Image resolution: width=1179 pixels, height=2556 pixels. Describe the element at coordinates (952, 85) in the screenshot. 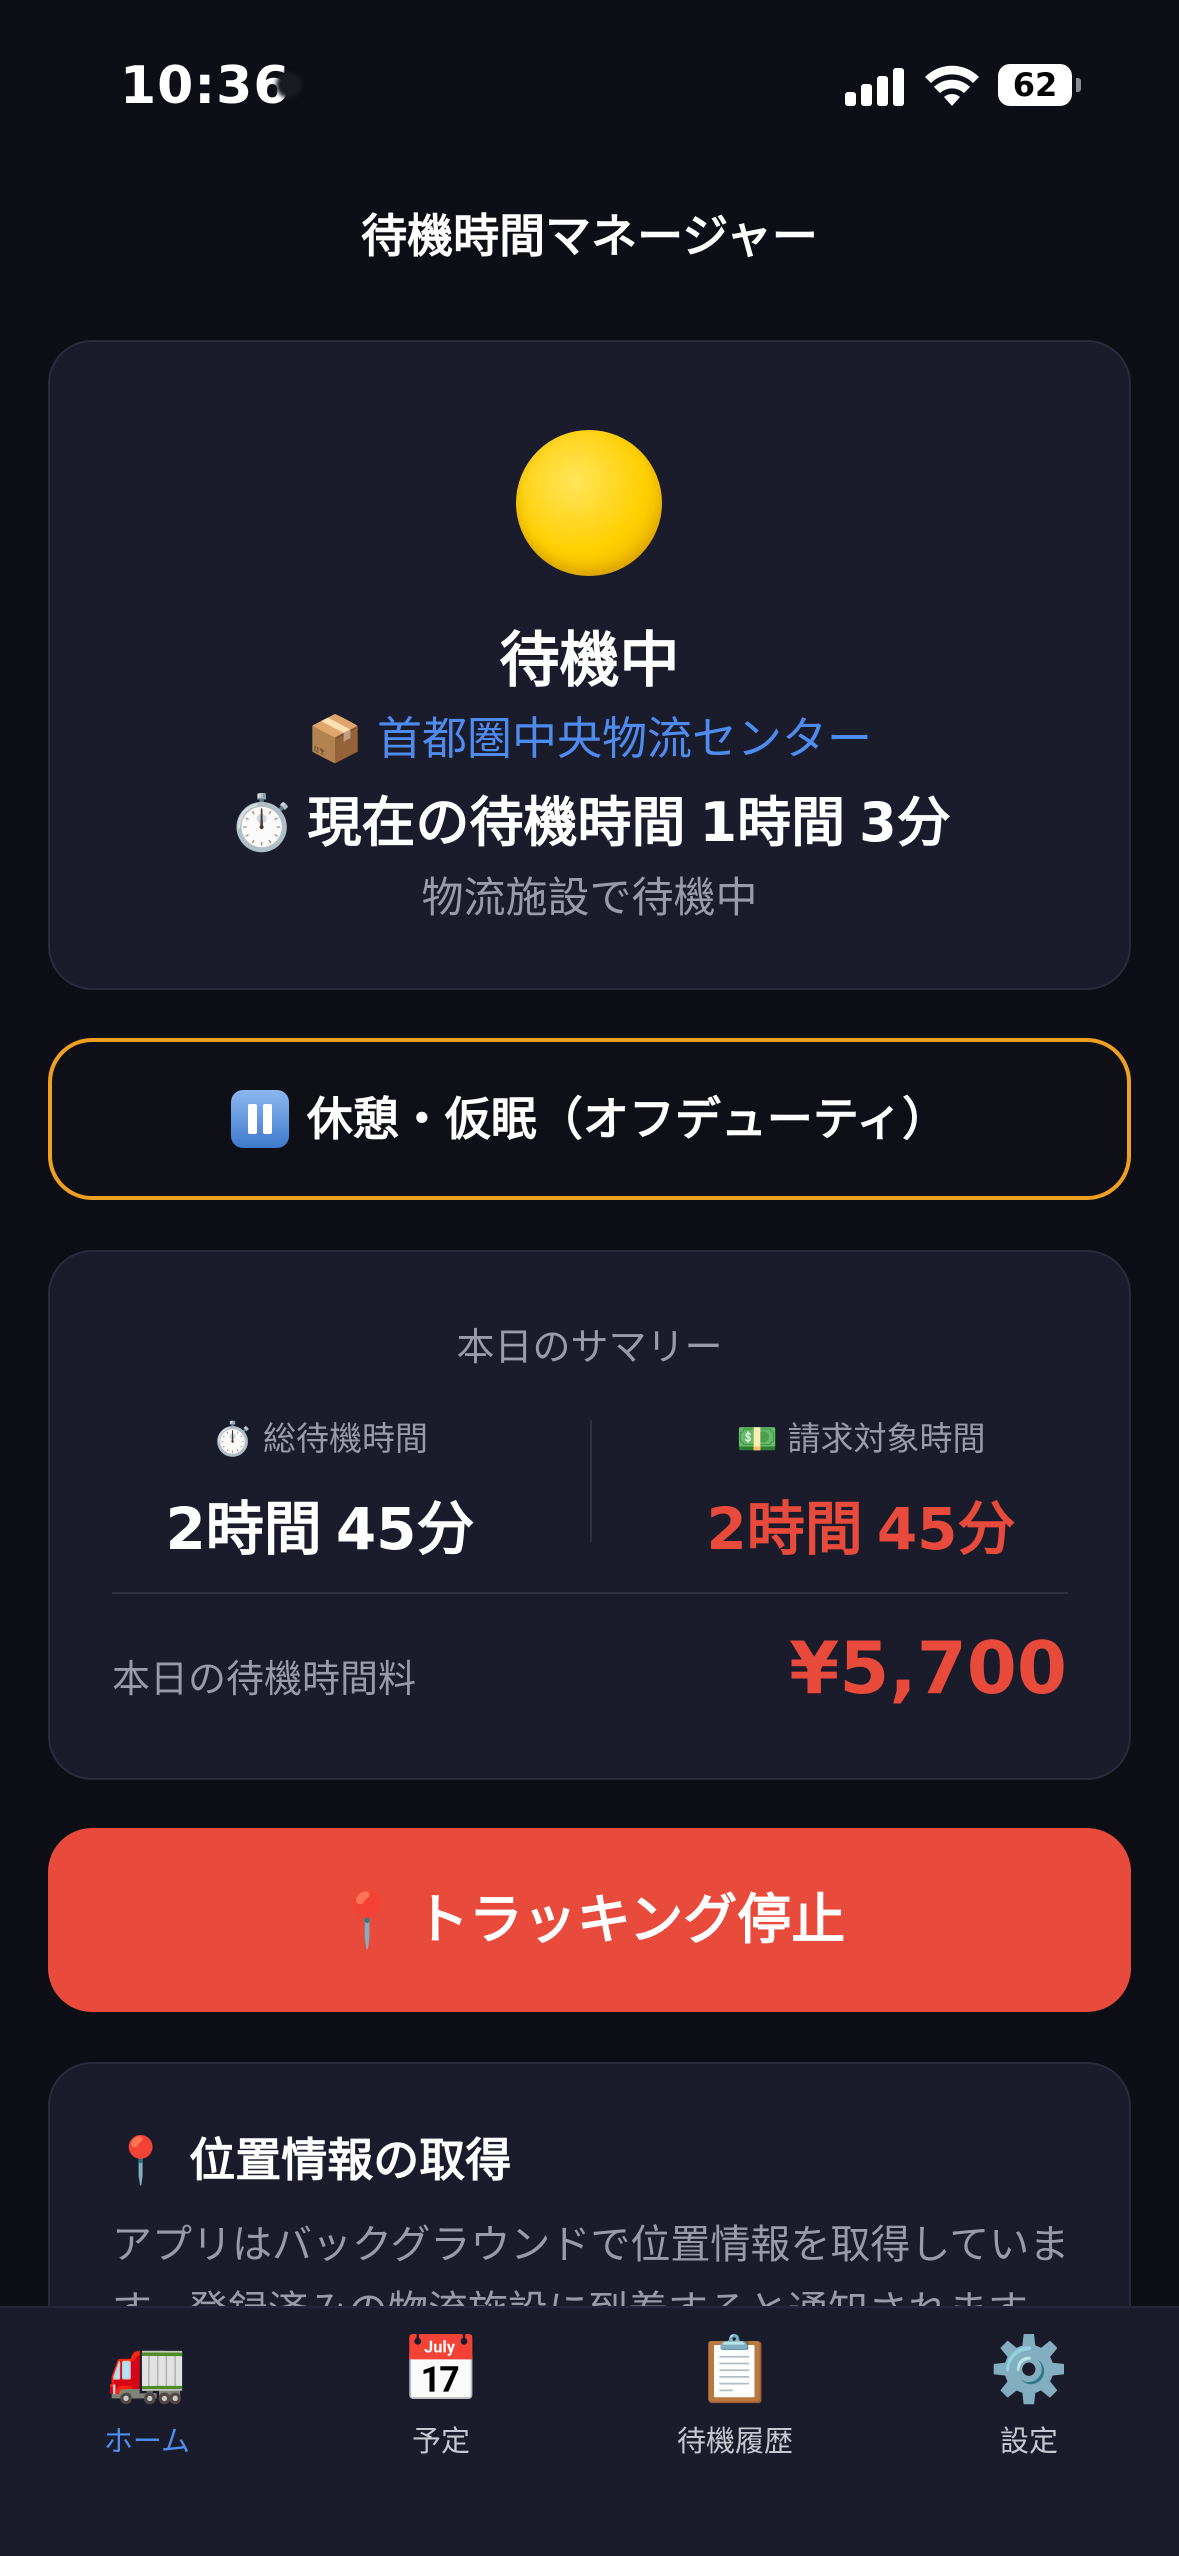

I see `wifi-icon` at that location.